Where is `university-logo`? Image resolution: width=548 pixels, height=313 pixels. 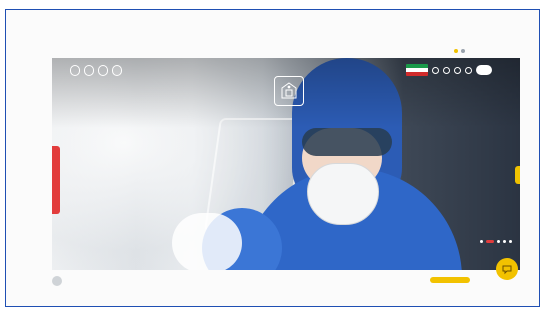 university-logo is located at coordinates (289, 91).